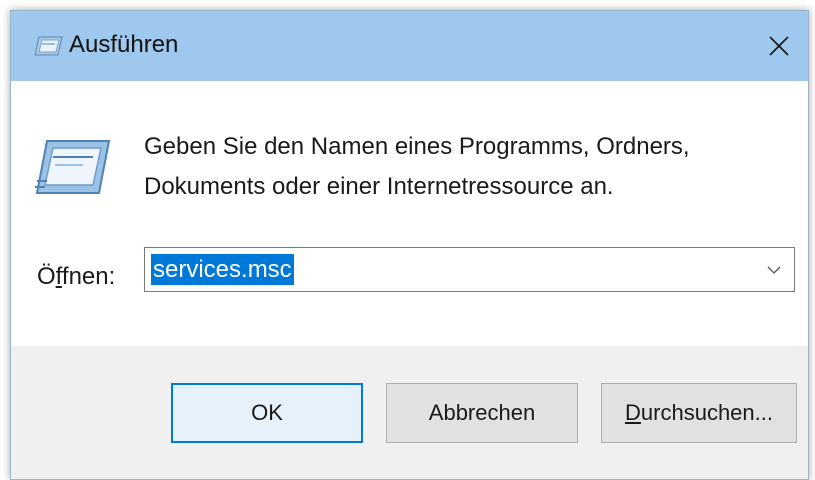  Describe the element at coordinates (222, 269) in the screenshot. I see `open-input: services.msc` at that location.